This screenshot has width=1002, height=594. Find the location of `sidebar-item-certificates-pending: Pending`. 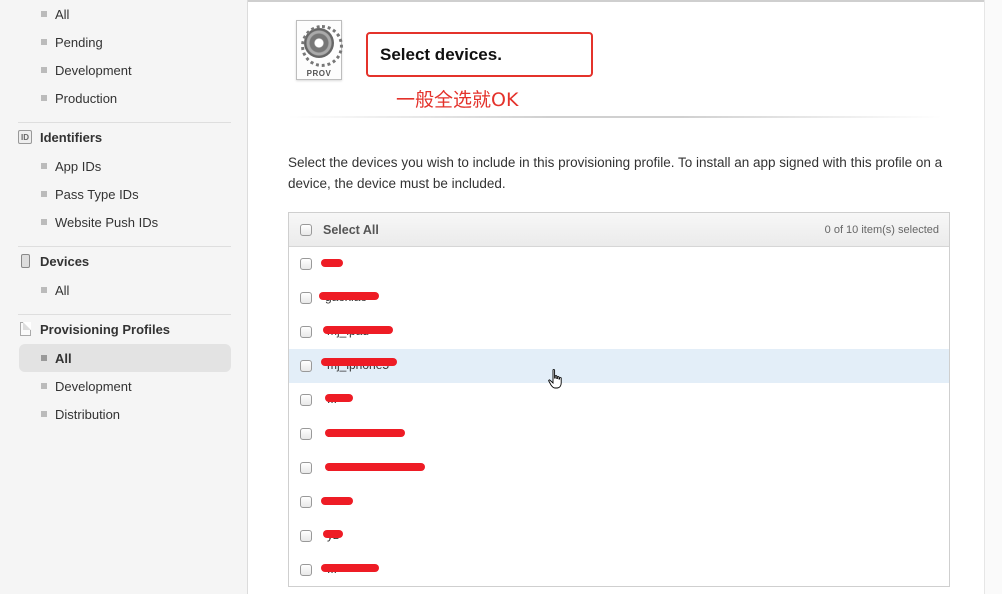

sidebar-item-certificates-pending: Pending is located at coordinates (125, 42).